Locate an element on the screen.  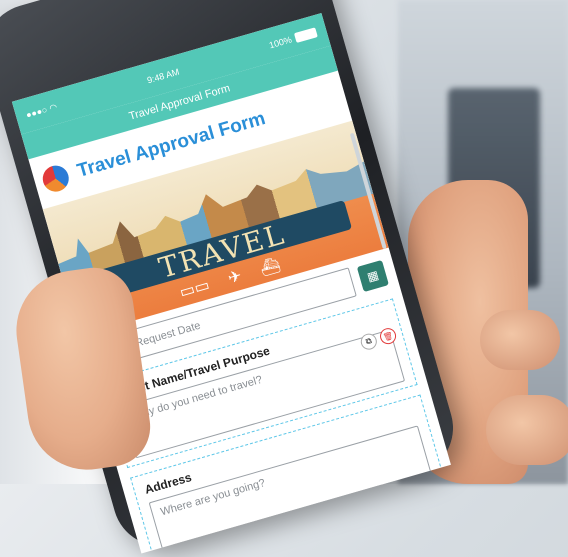
calendar-icon: ▦ is located at coordinates (372, 276).